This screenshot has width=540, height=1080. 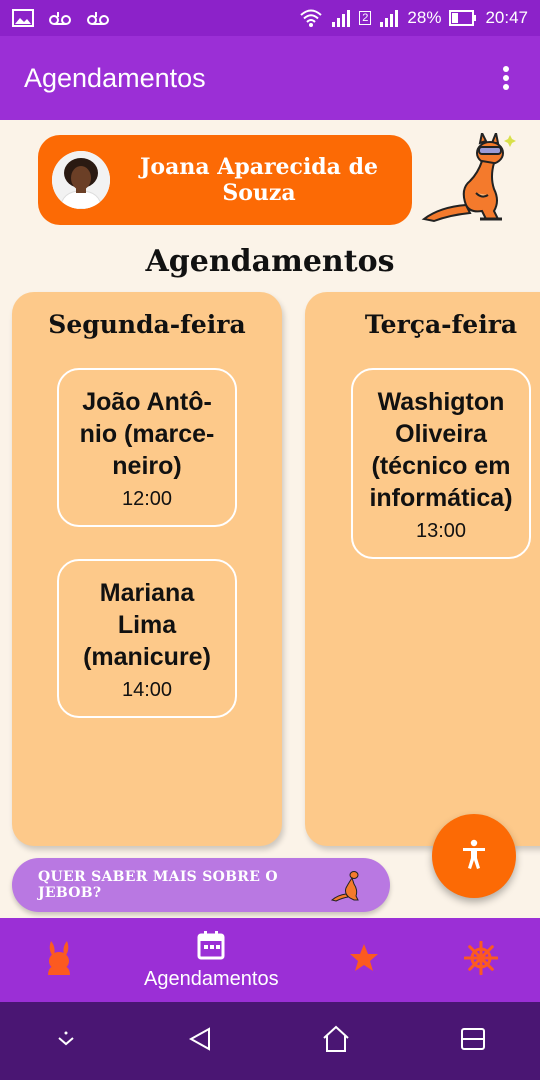 I want to click on rabbit-icon, so click(x=59, y=960).